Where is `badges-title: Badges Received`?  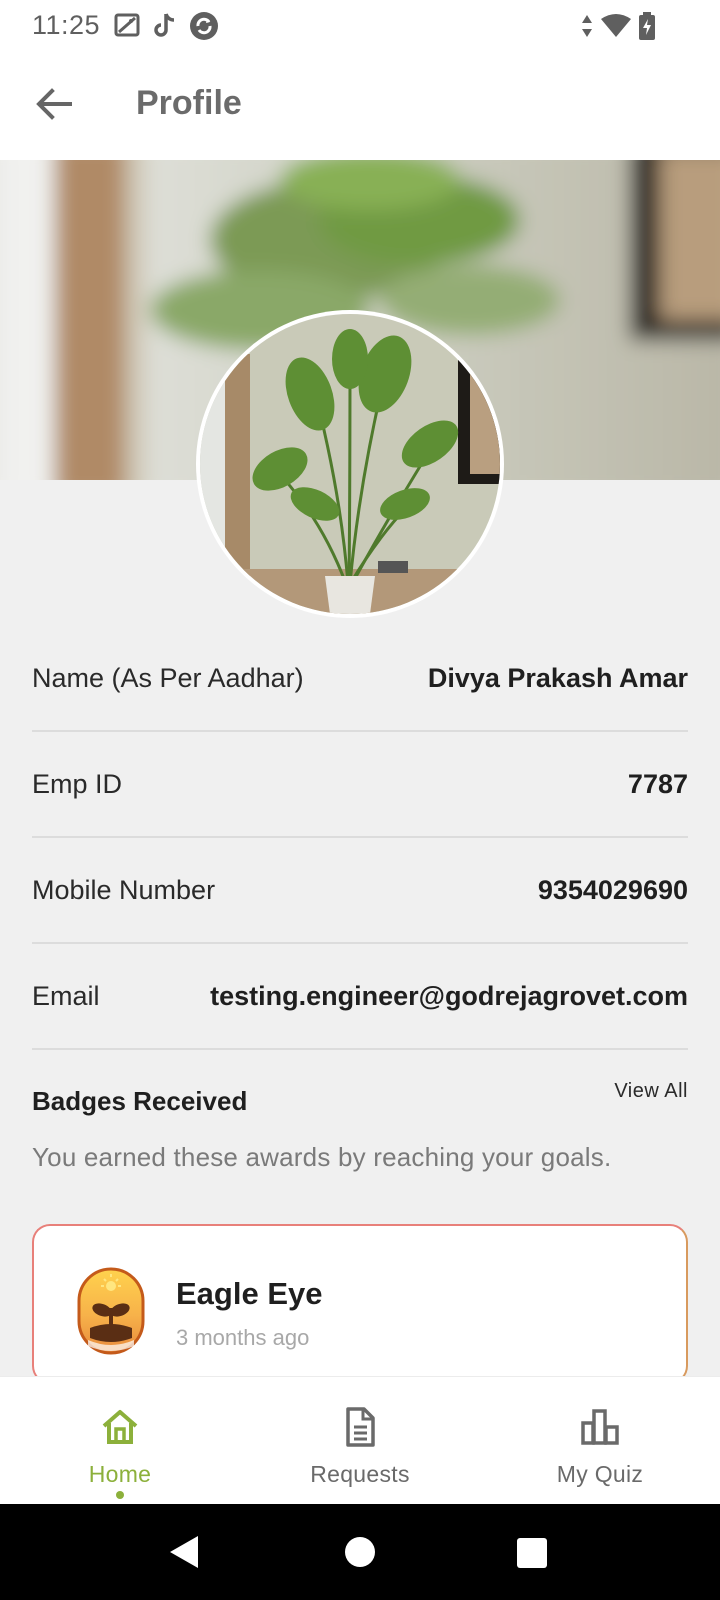
badges-title: Badges Received is located at coordinates (140, 1101).